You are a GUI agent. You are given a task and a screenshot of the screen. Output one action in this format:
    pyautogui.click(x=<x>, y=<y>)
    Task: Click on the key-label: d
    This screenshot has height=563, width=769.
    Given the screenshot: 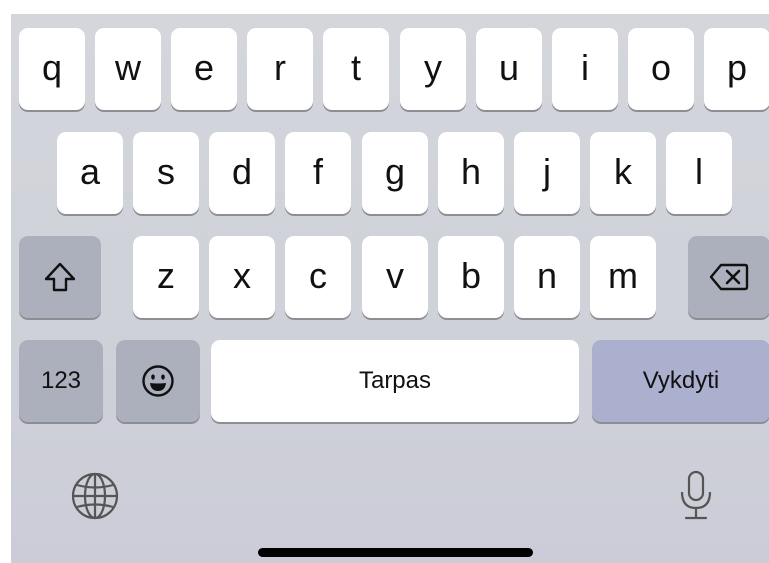 What is the action you would take?
    pyautogui.click(x=242, y=171)
    